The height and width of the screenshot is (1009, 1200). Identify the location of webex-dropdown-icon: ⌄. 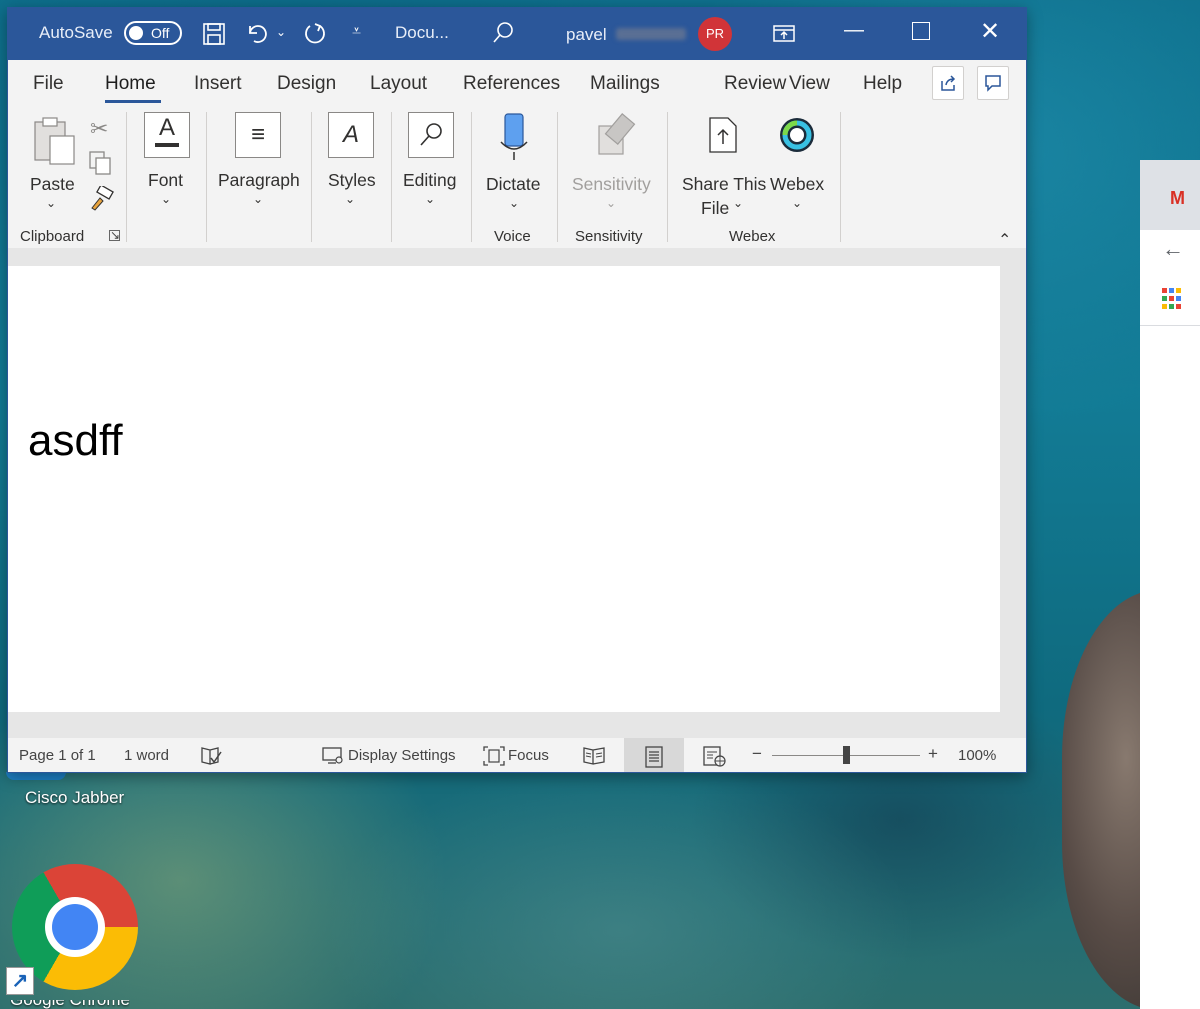
(797, 203).